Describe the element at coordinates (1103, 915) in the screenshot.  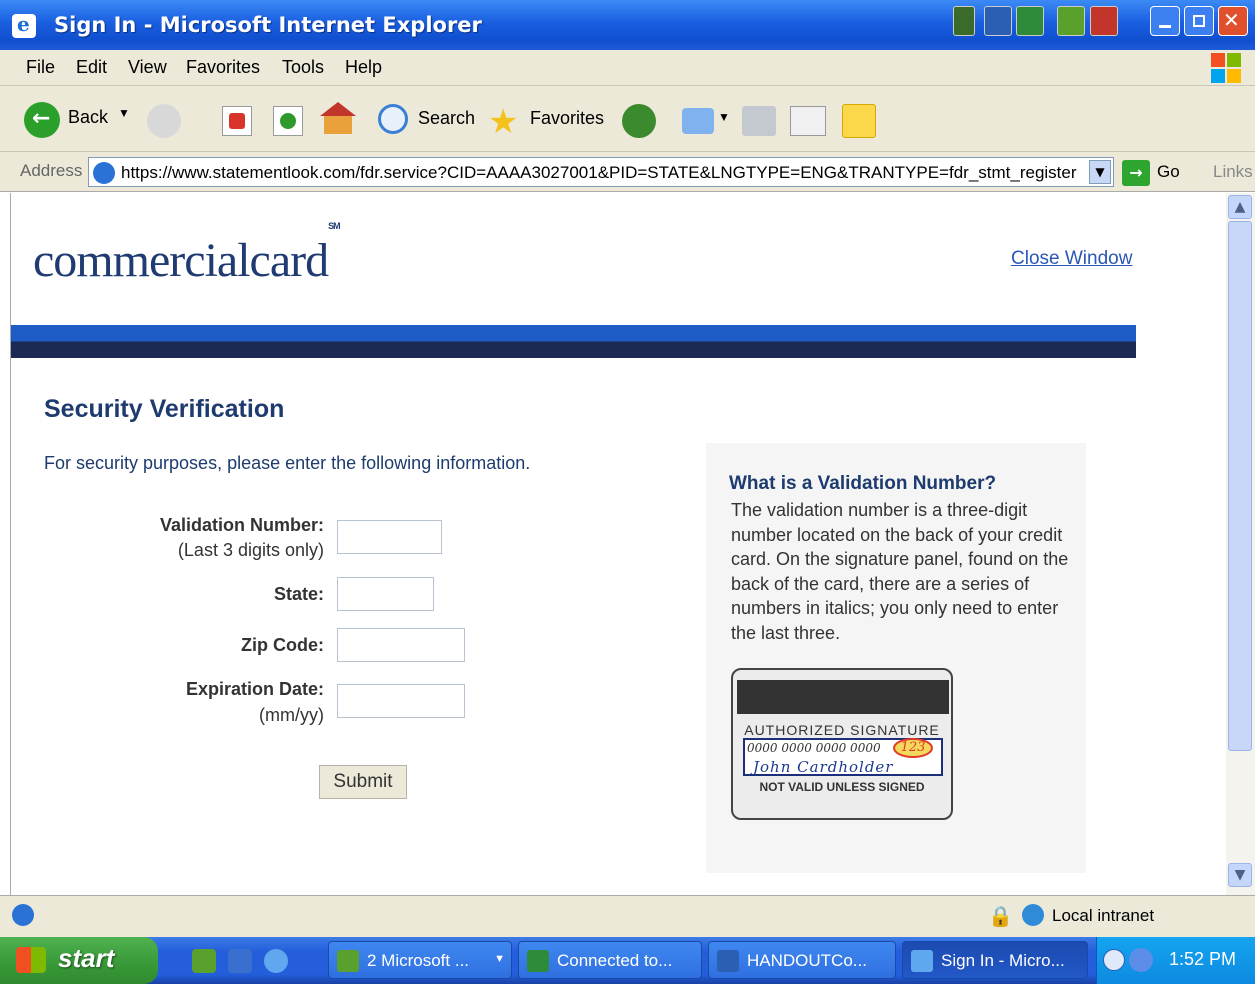
I see `security-zone: Local intranet` at that location.